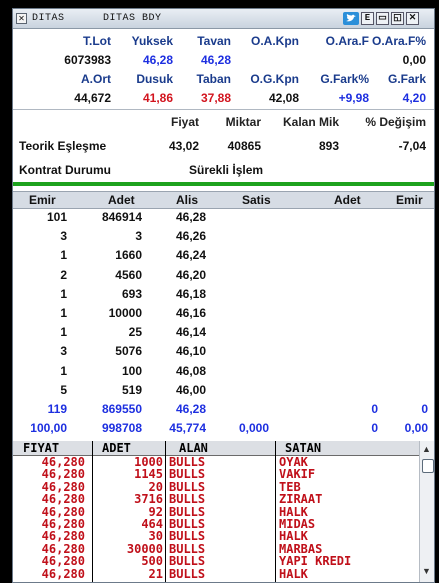  What do you see at coordinates (315, 561) in the screenshot?
I see `trade-cell-satan: YAPI KREDI` at bounding box center [315, 561].